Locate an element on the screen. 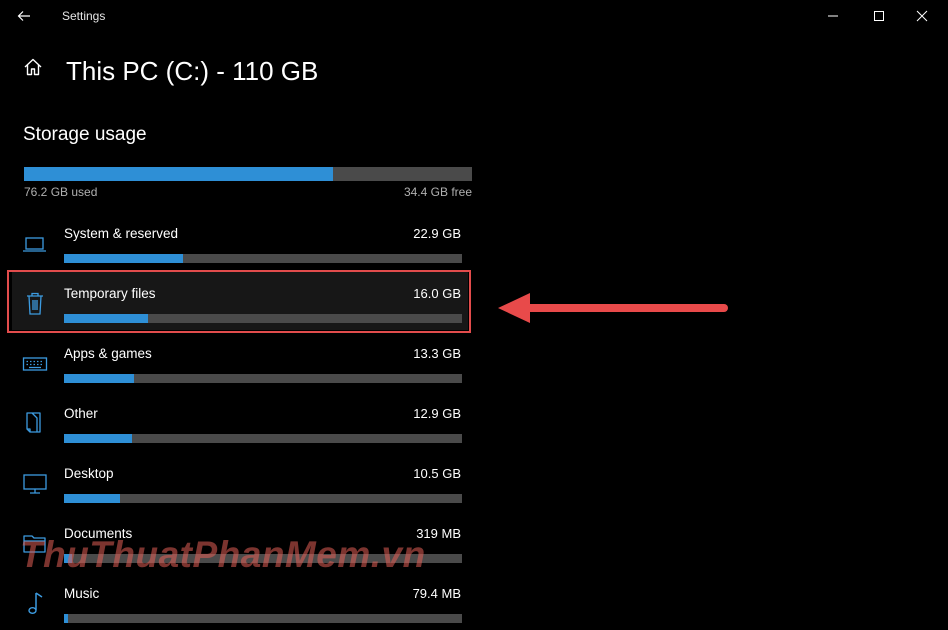 The height and width of the screenshot is (630, 948). minimize-button is located at coordinates (833, 16).